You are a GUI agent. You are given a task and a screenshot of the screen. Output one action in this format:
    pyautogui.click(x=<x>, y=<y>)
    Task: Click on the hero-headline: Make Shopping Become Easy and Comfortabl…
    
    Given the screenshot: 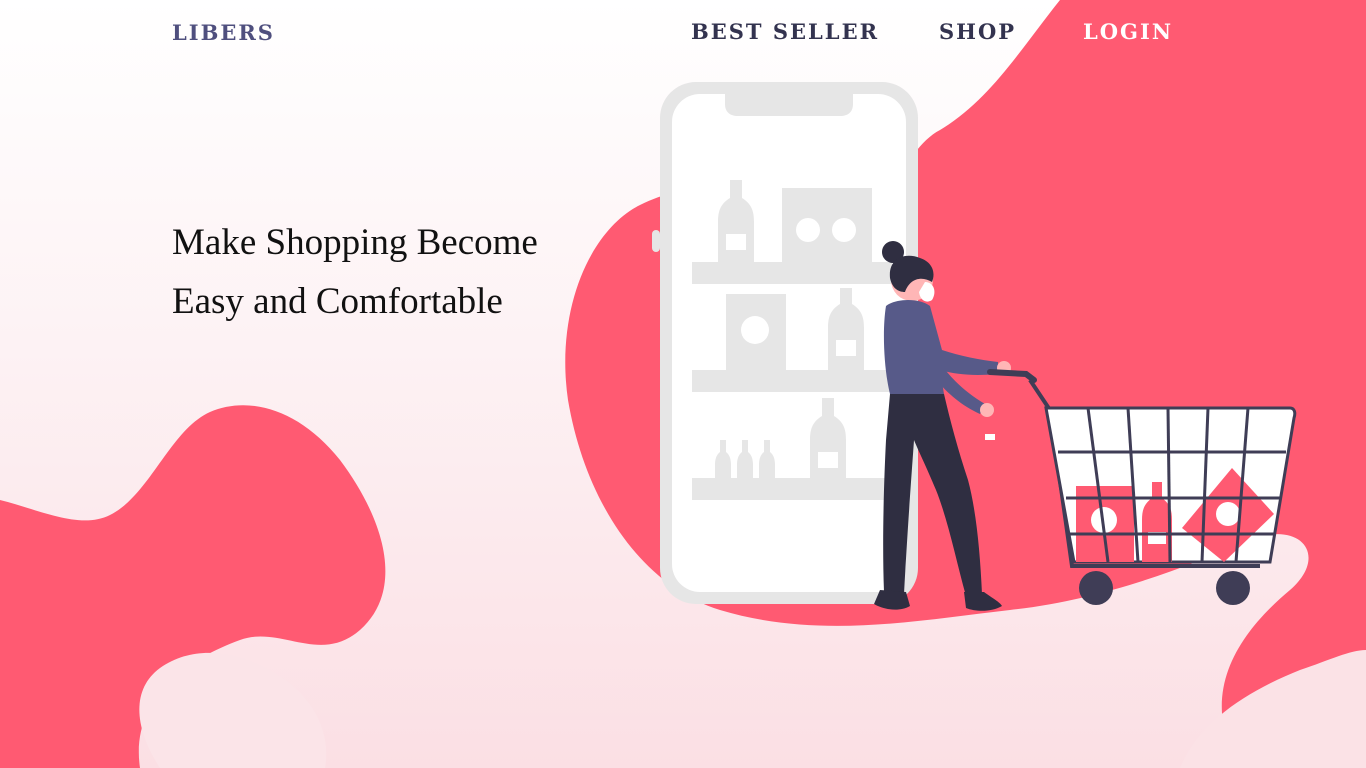 What is the action you would take?
    pyautogui.click(x=382, y=272)
    